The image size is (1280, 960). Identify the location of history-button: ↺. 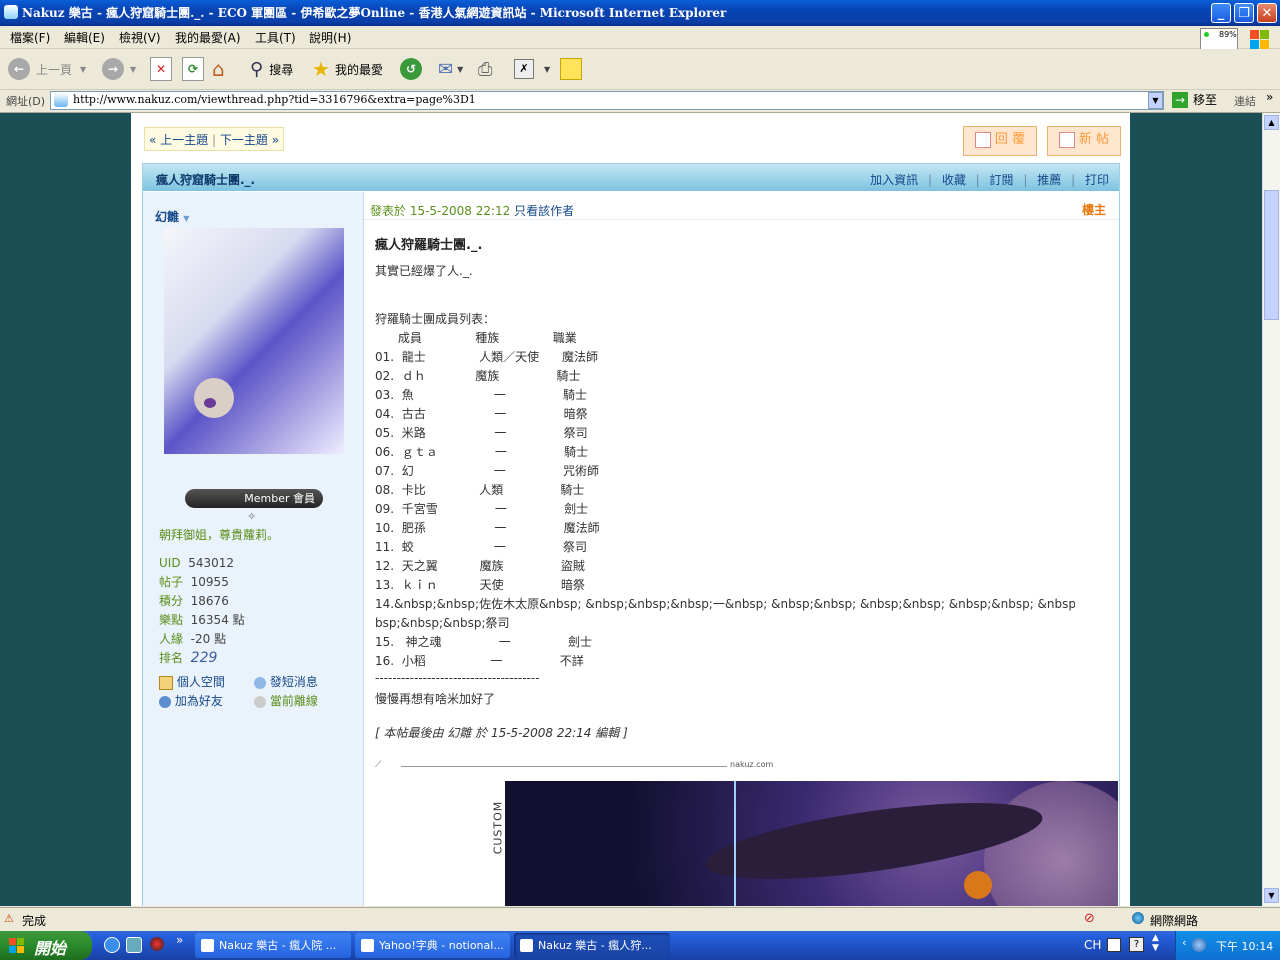
(411, 69).